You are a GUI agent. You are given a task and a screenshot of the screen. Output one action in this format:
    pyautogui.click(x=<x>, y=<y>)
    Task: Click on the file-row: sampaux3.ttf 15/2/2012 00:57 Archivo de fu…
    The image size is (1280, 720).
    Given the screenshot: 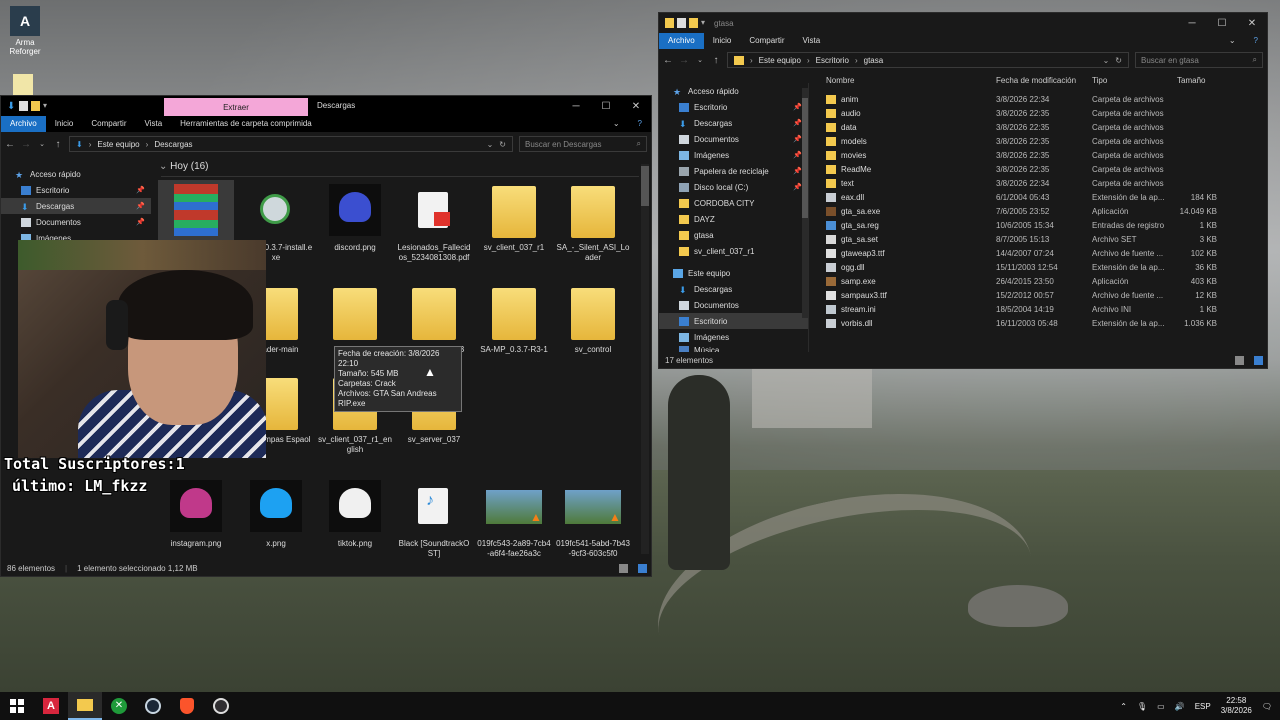 What is the action you would take?
    pyautogui.click(x=1020, y=295)
    